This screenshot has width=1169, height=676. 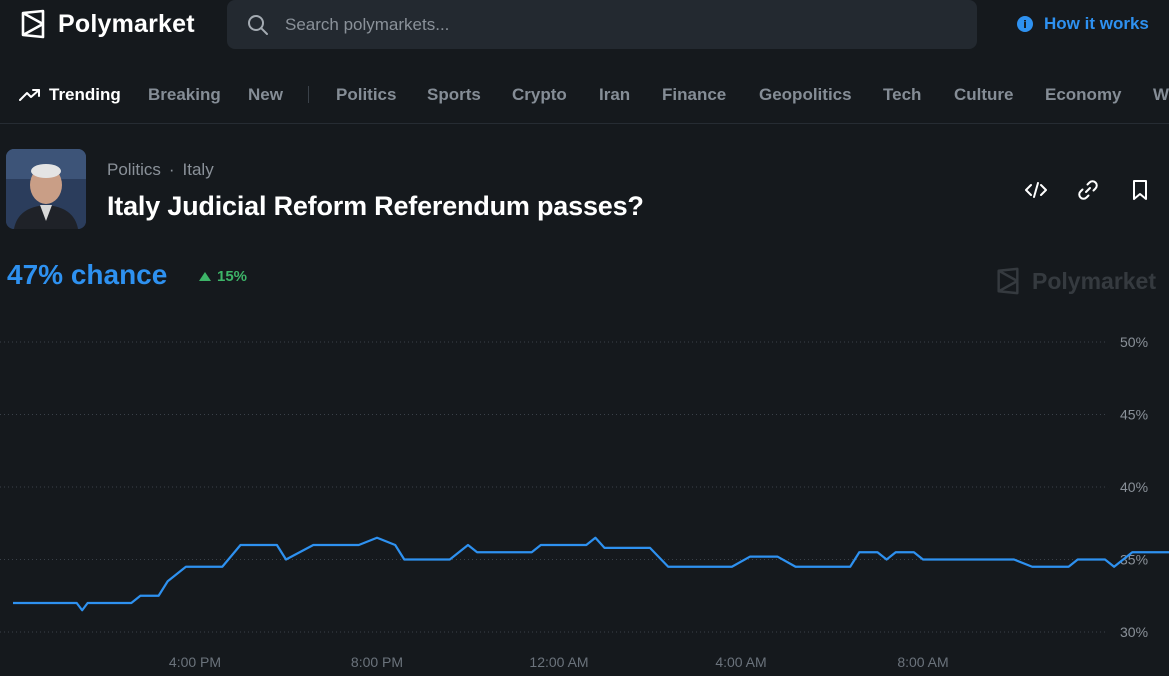 I want to click on nav-item-politics: Politics, so click(x=366, y=95).